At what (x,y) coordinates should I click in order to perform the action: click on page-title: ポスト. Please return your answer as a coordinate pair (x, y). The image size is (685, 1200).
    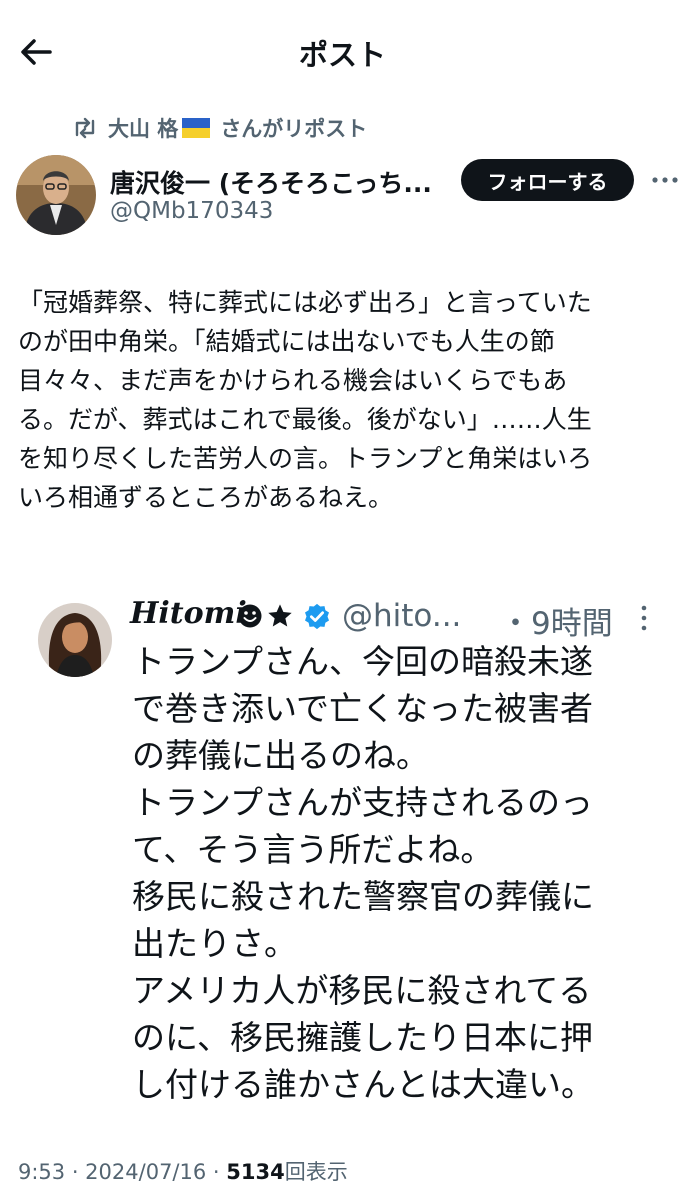
    Looking at the image, I should click on (342, 55).